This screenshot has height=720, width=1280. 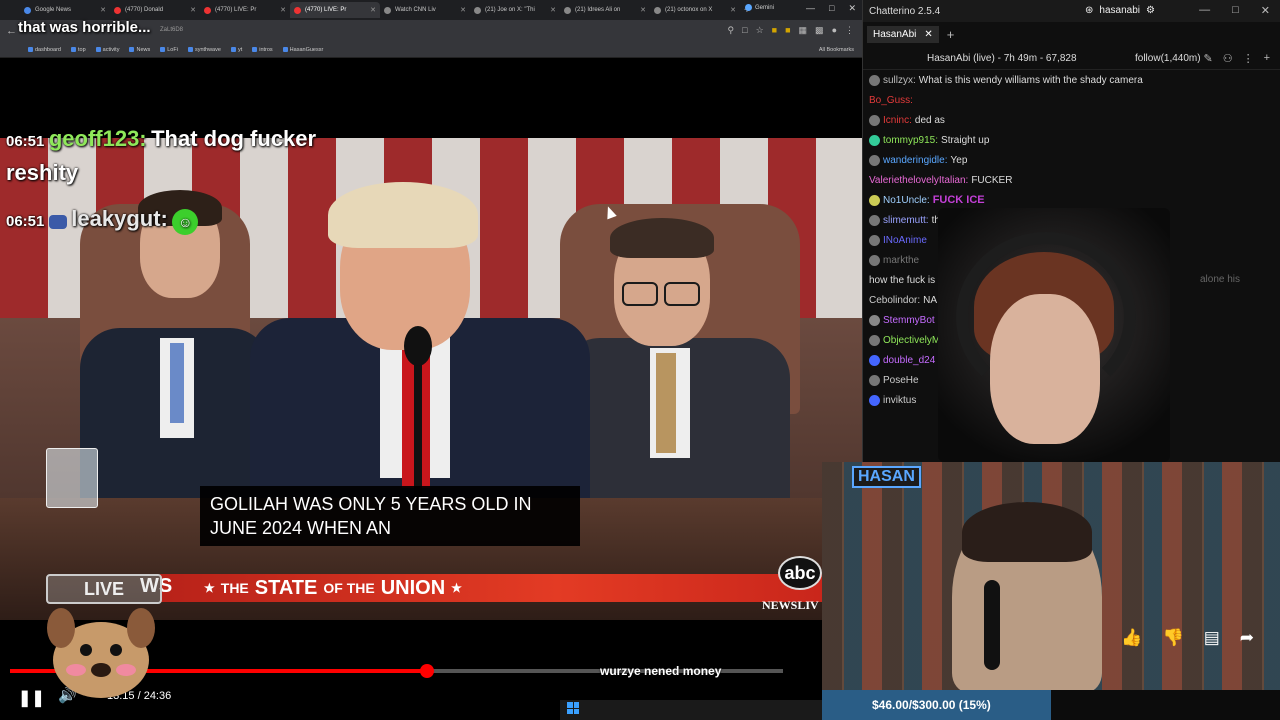 I want to click on comment-icon: ▤, so click(x=1212, y=638).